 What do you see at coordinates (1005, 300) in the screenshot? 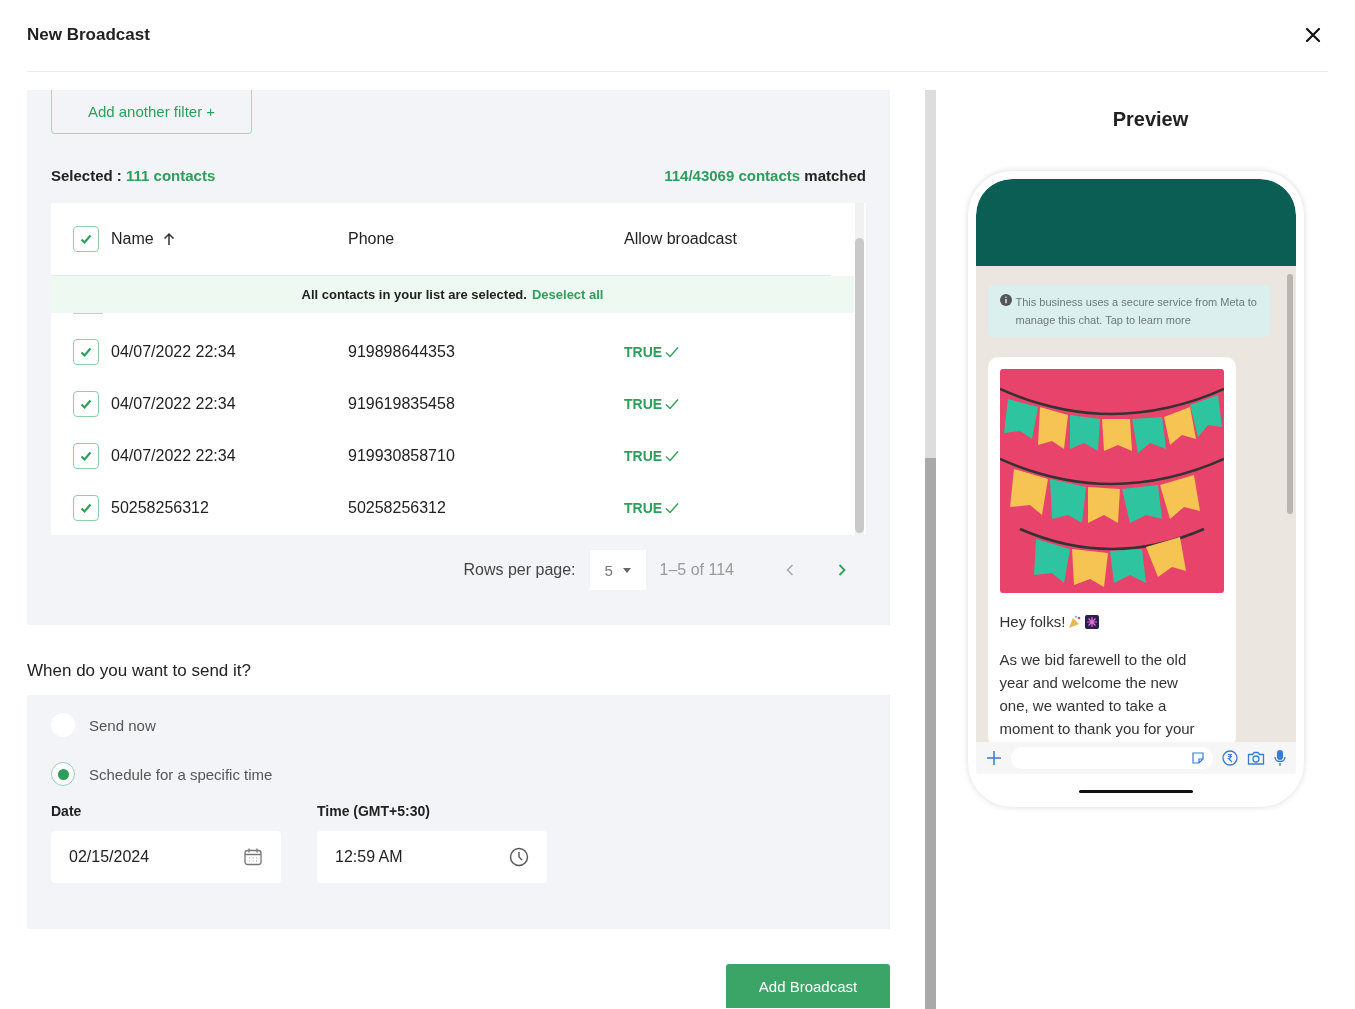
I see `info-icon` at bounding box center [1005, 300].